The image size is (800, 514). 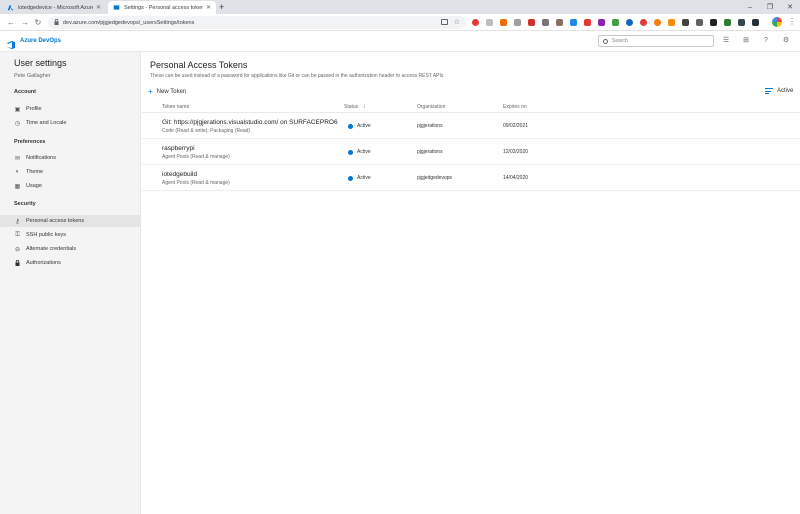 I want to click on sidebar-item-ssh-public-keys: ⚿ SSH public keys, so click(x=70, y=235).